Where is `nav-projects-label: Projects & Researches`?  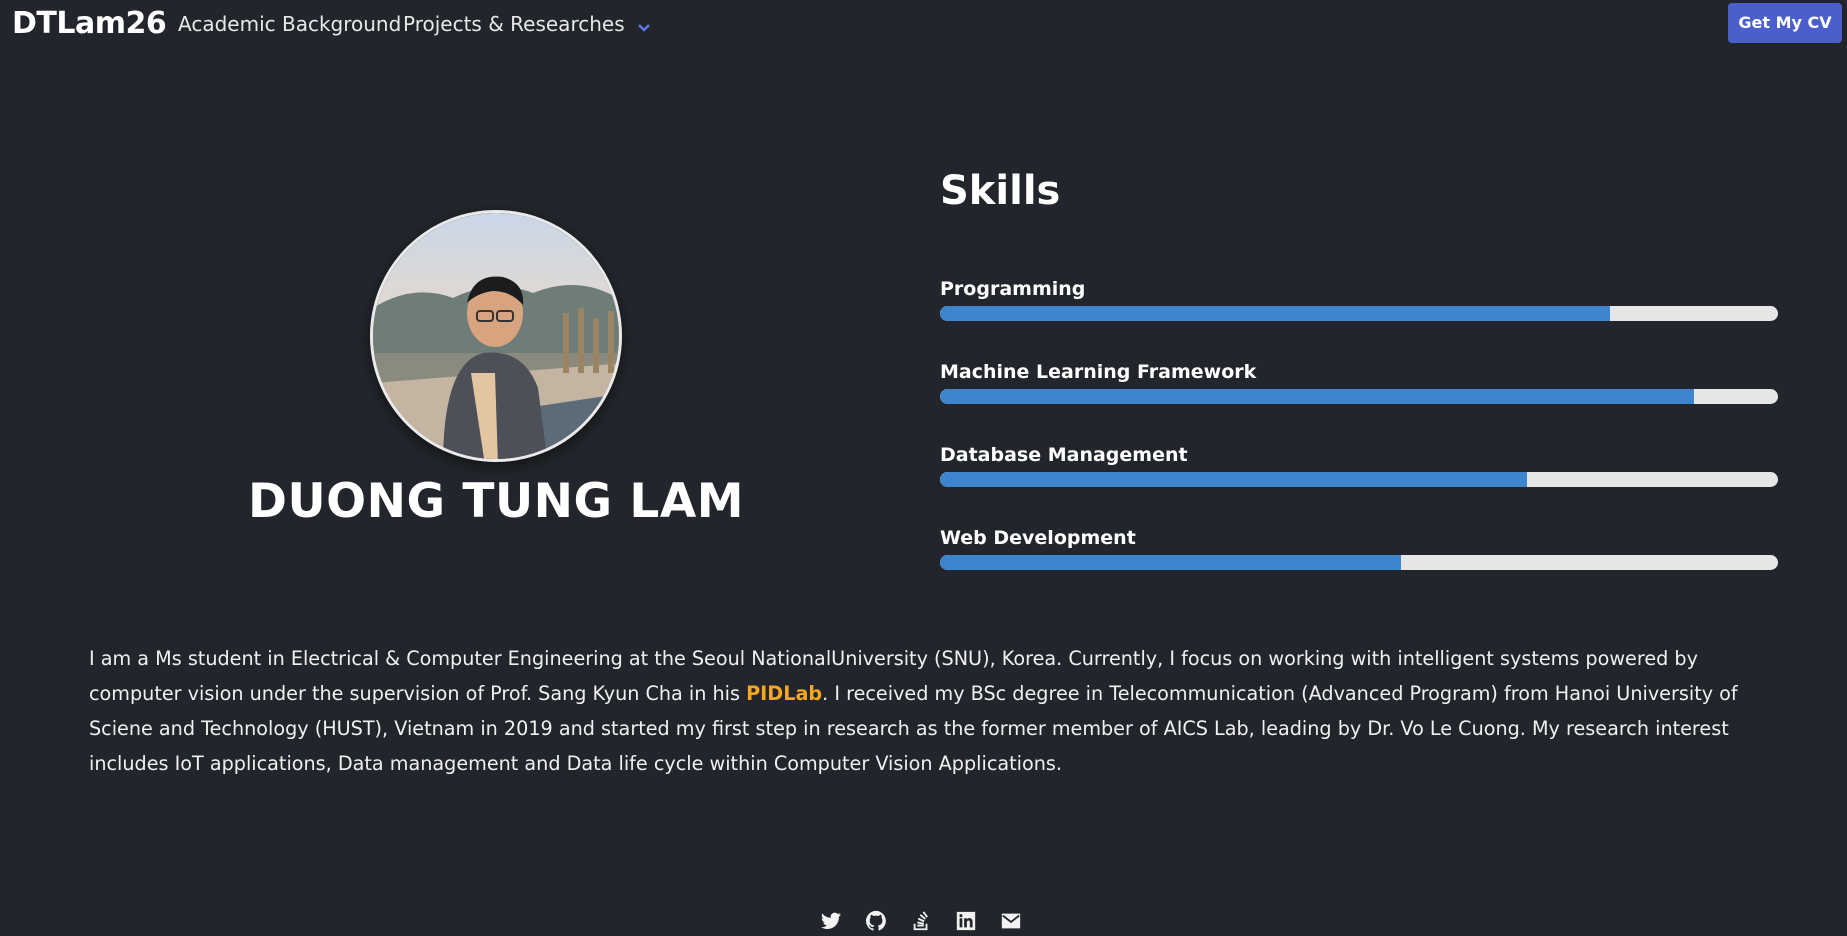 nav-projects-label: Projects & Researches is located at coordinates (514, 24).